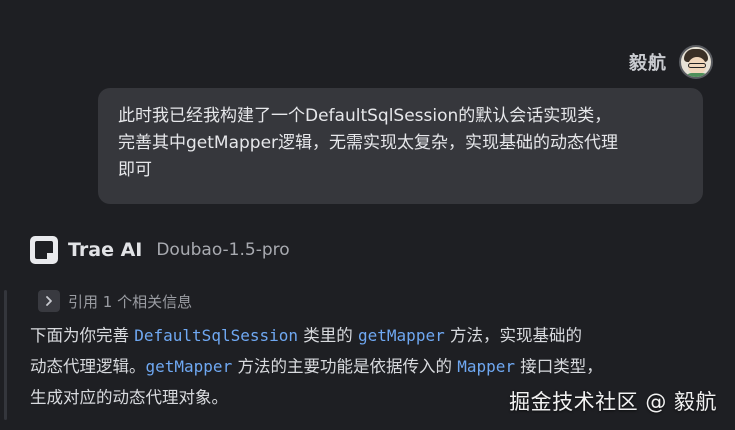 Image resolution: width=735 pixels, height=430 pixels. What do you see at coordinates (49, 301) in the screenshot?
I see `chevron-right-icon` at bounding box center [49, 301].